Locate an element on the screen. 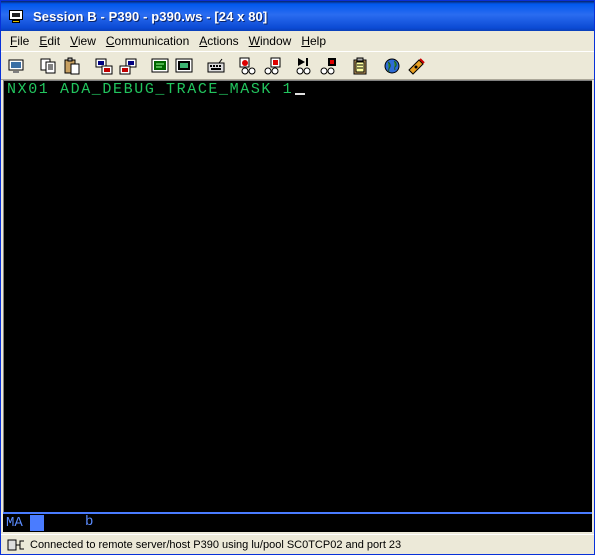  menu-file: File is located at coordinates (19, 41).